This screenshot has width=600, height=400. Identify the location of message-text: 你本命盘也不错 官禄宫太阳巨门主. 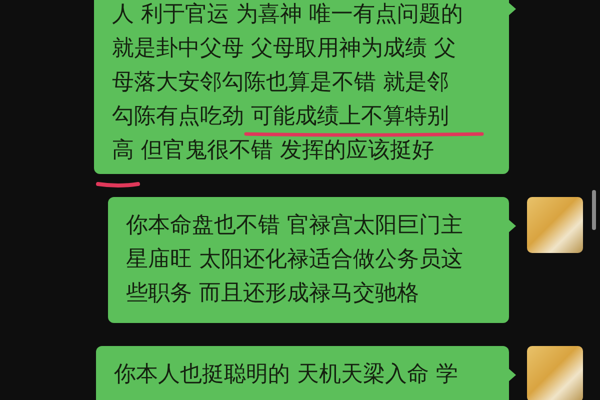
(295, 226).